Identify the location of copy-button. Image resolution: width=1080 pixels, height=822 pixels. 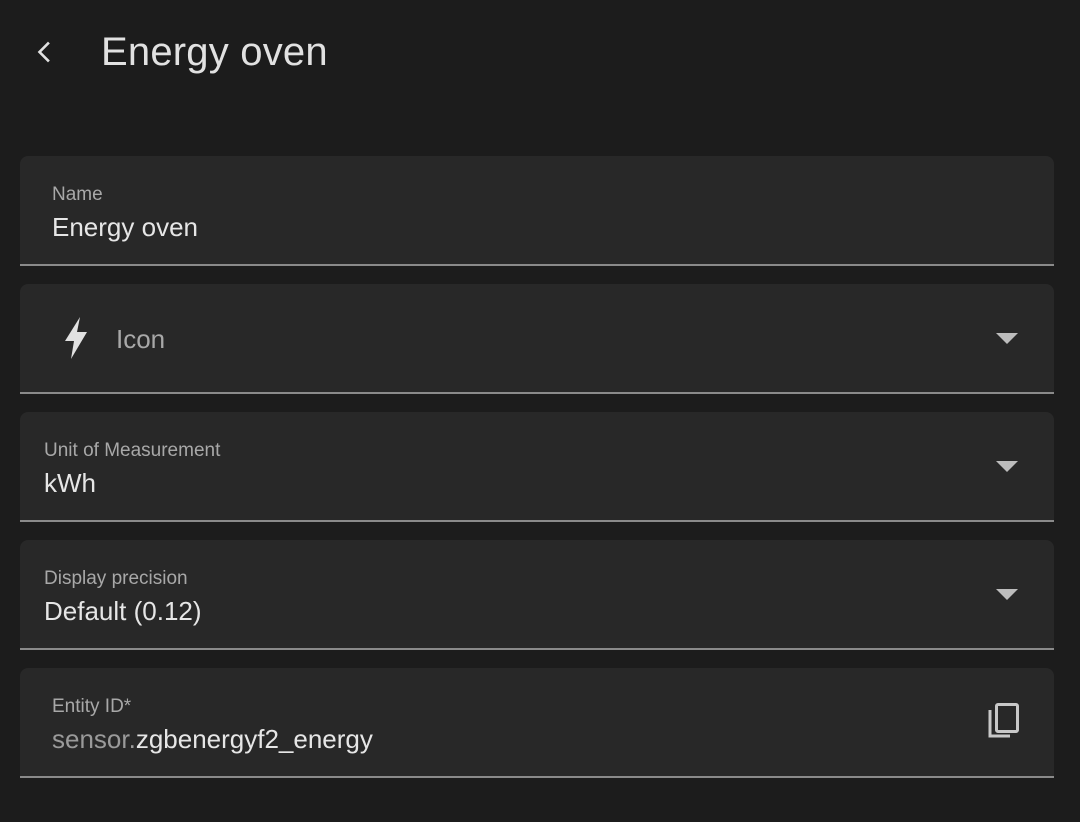
(1004, 722).